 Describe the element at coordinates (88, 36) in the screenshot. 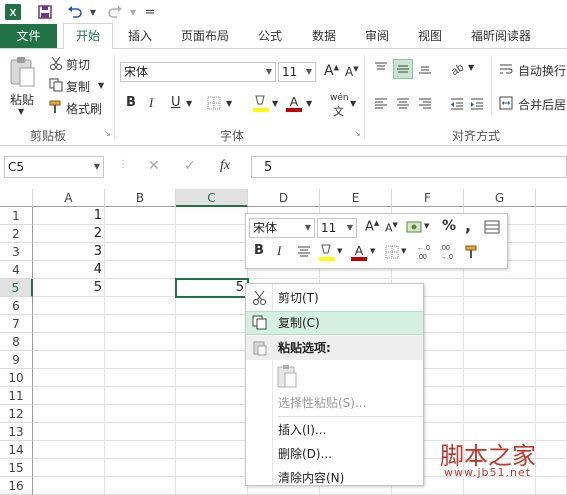

I see `tab-home: 开始` at that location.